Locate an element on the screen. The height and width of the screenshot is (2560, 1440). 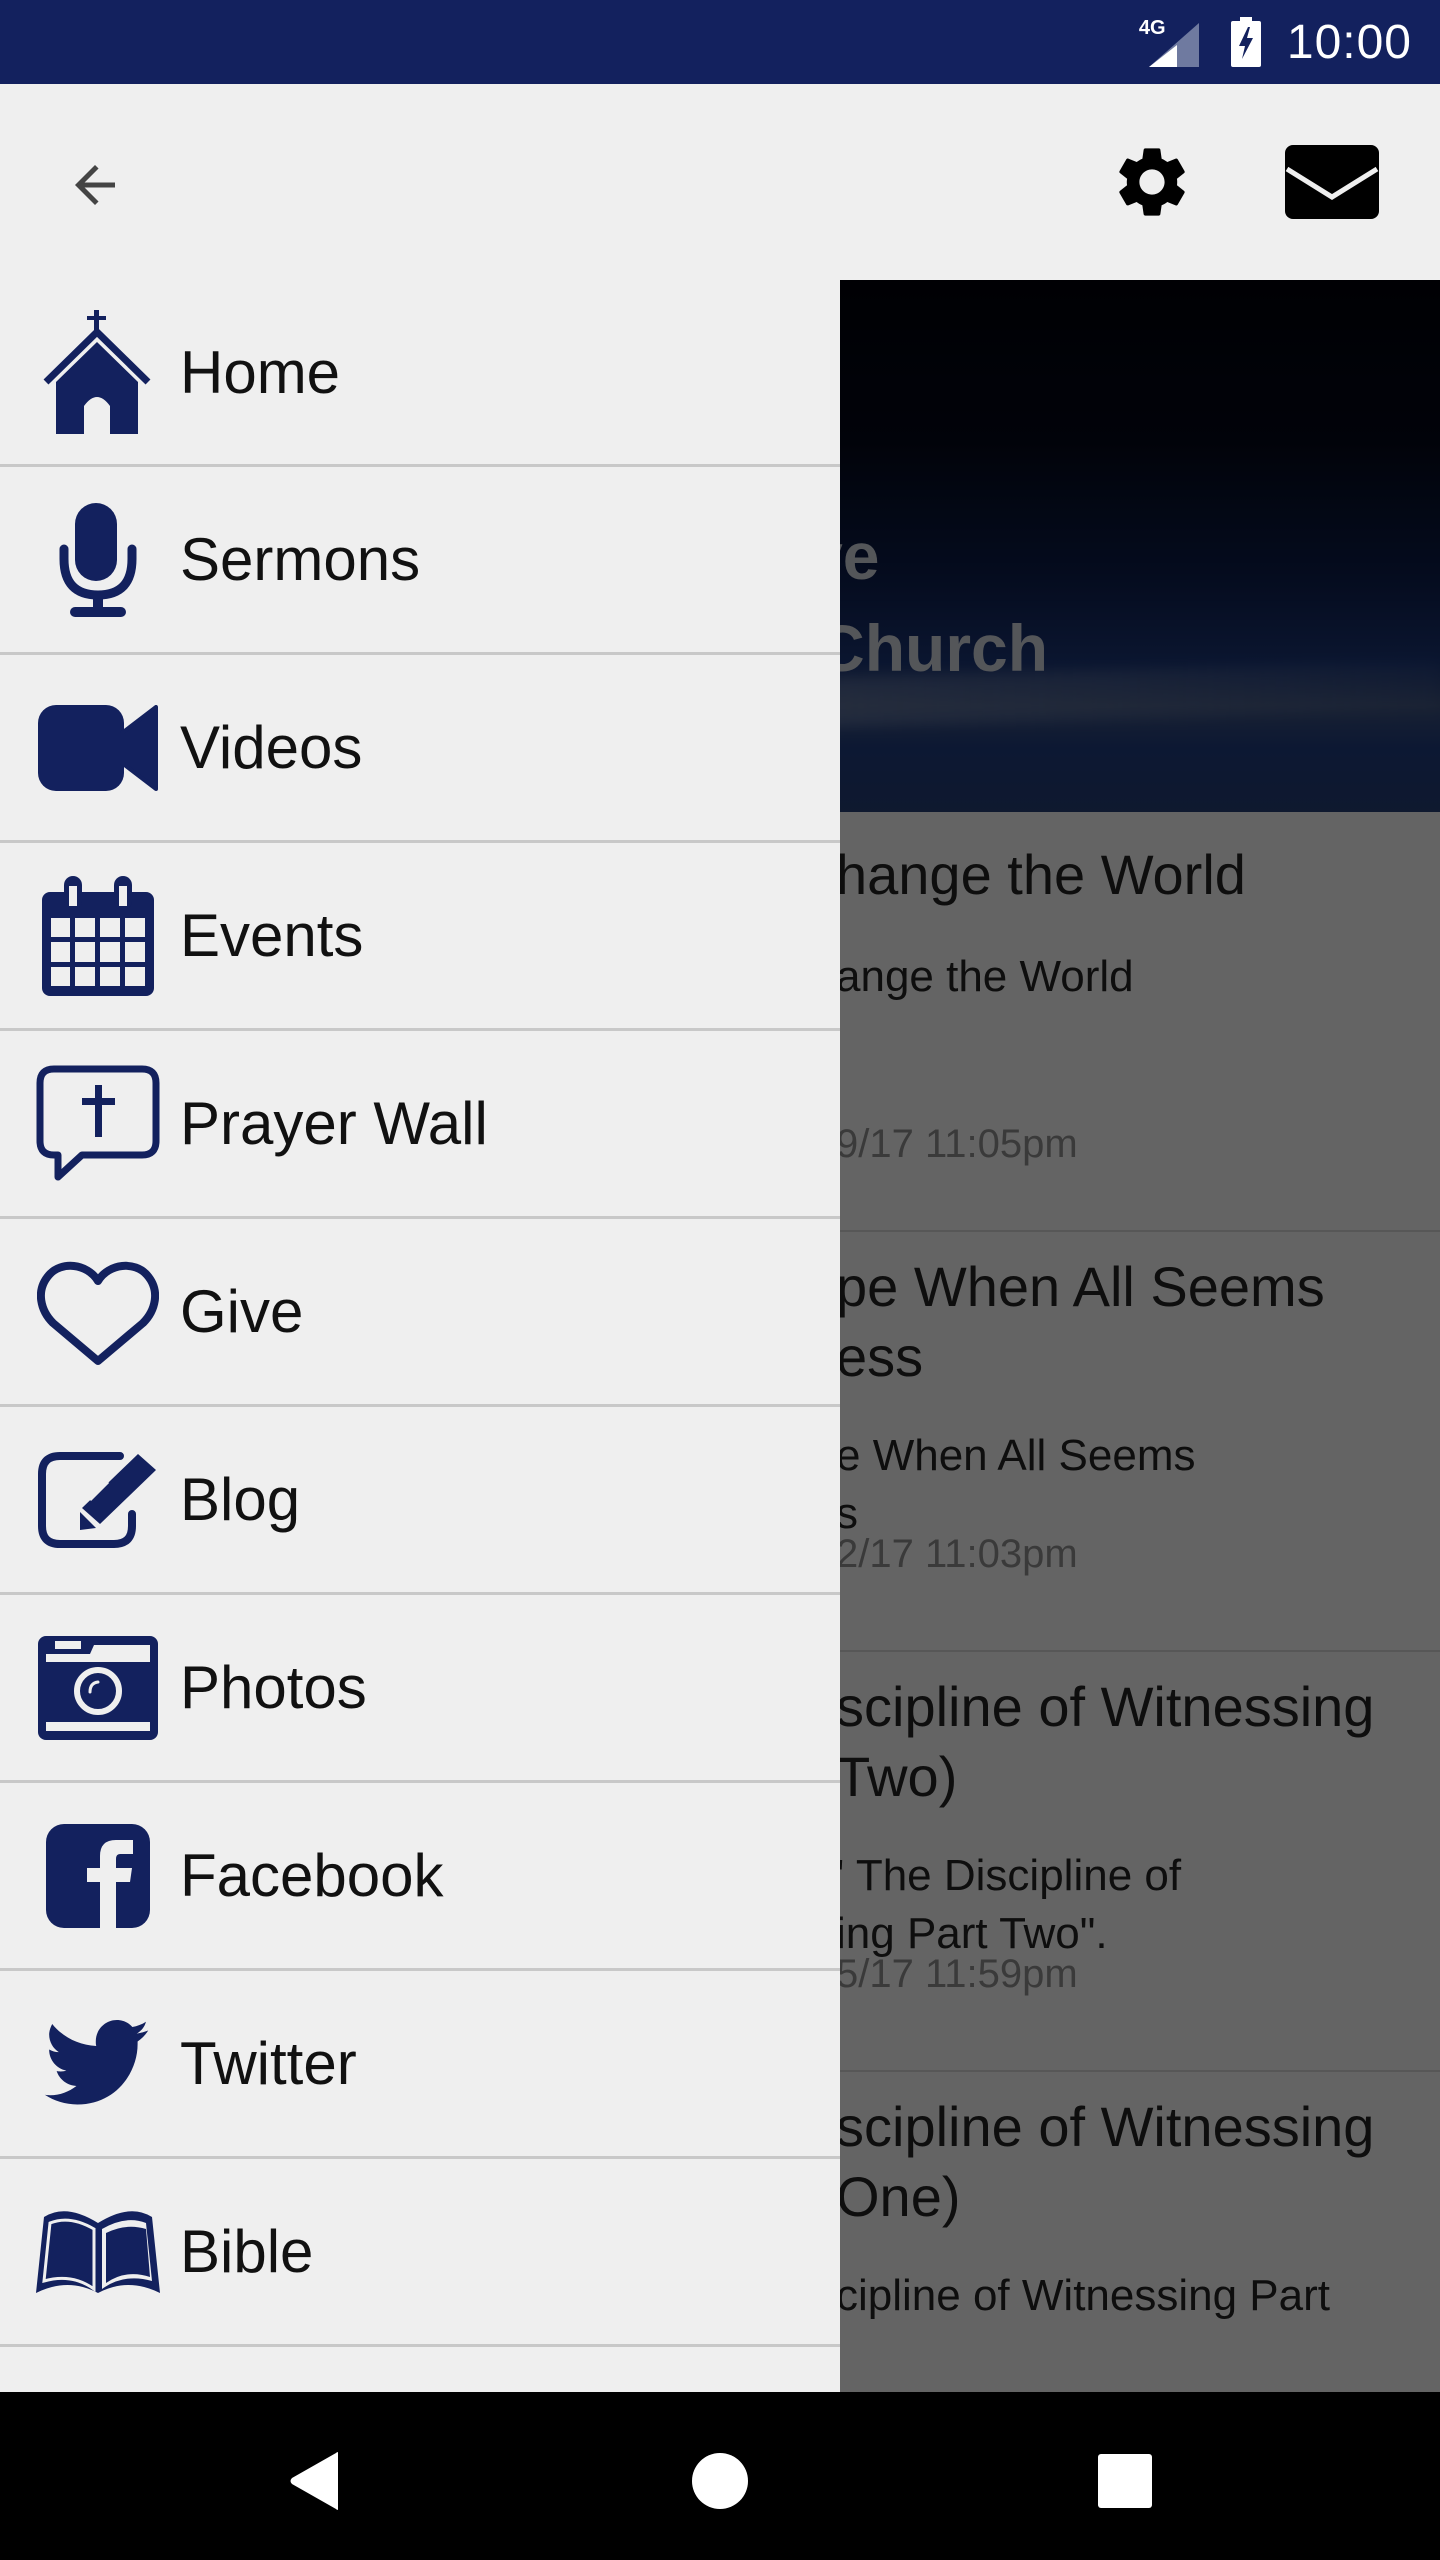
drawer-item-label: Events is located at coordinates (272, 935).